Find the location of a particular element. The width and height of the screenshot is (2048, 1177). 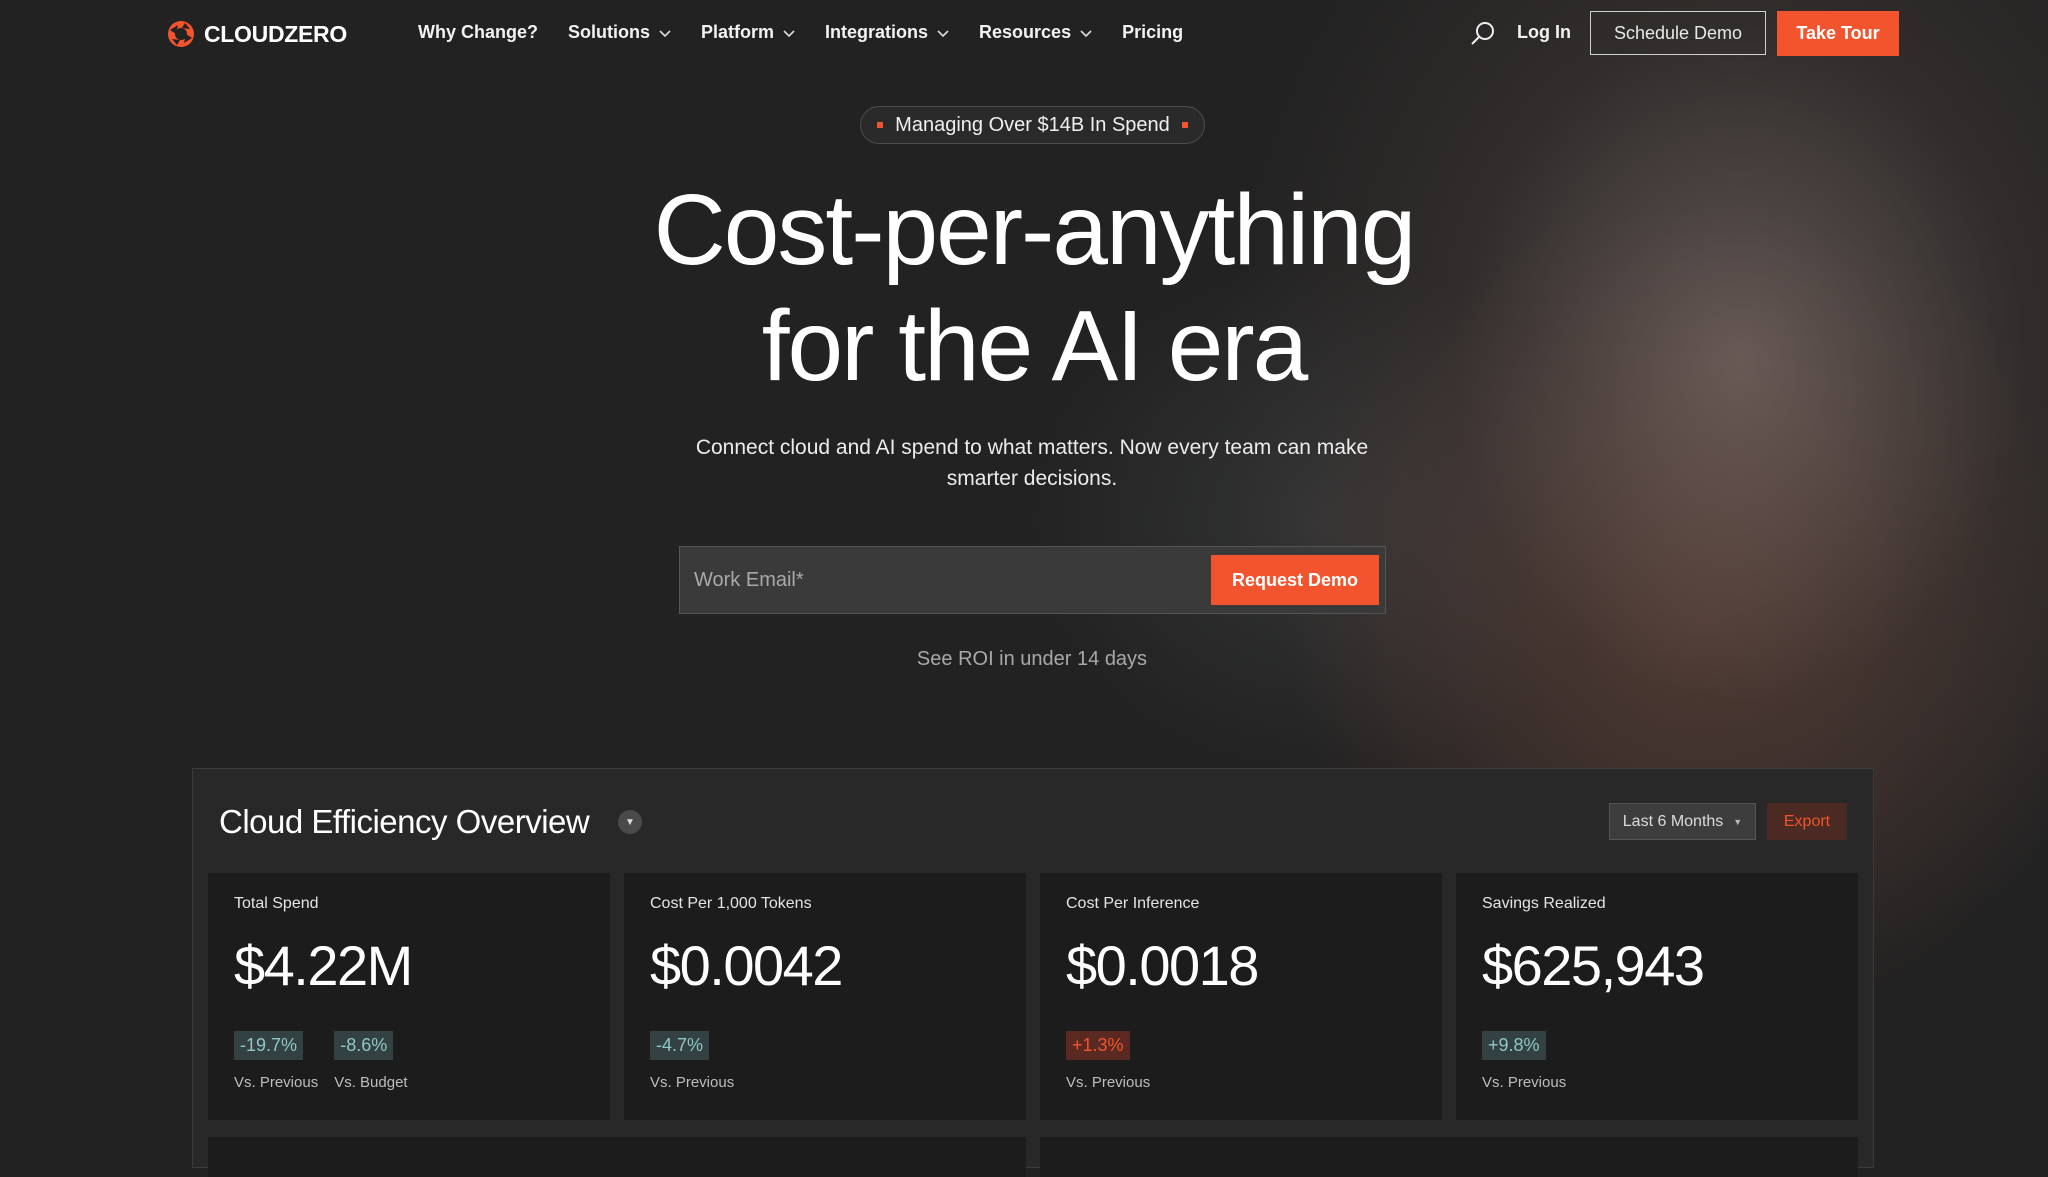

spend-badge-text: Managing Over $14B In Spend is located at coordinates (1032, 124).